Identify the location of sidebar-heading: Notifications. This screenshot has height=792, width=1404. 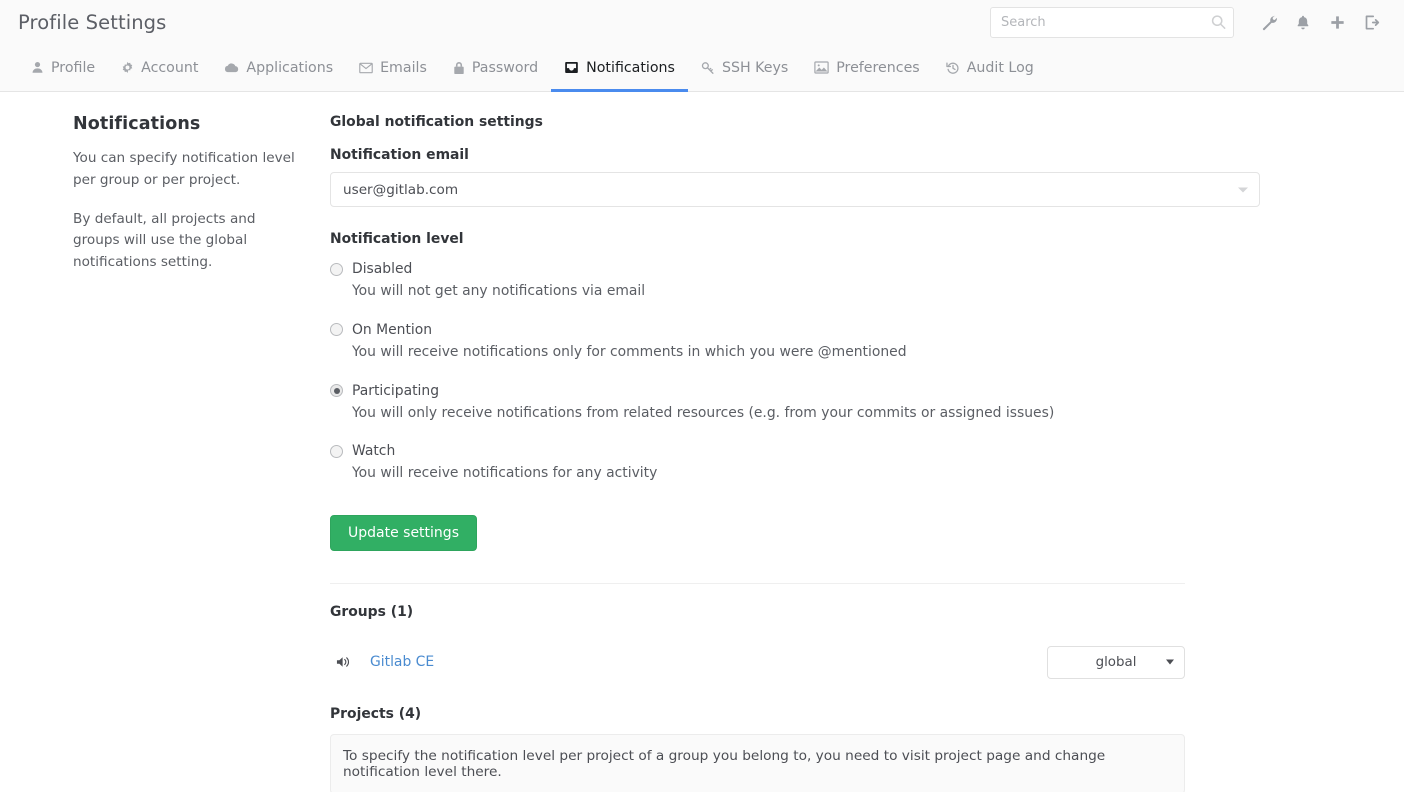
(137, 124).